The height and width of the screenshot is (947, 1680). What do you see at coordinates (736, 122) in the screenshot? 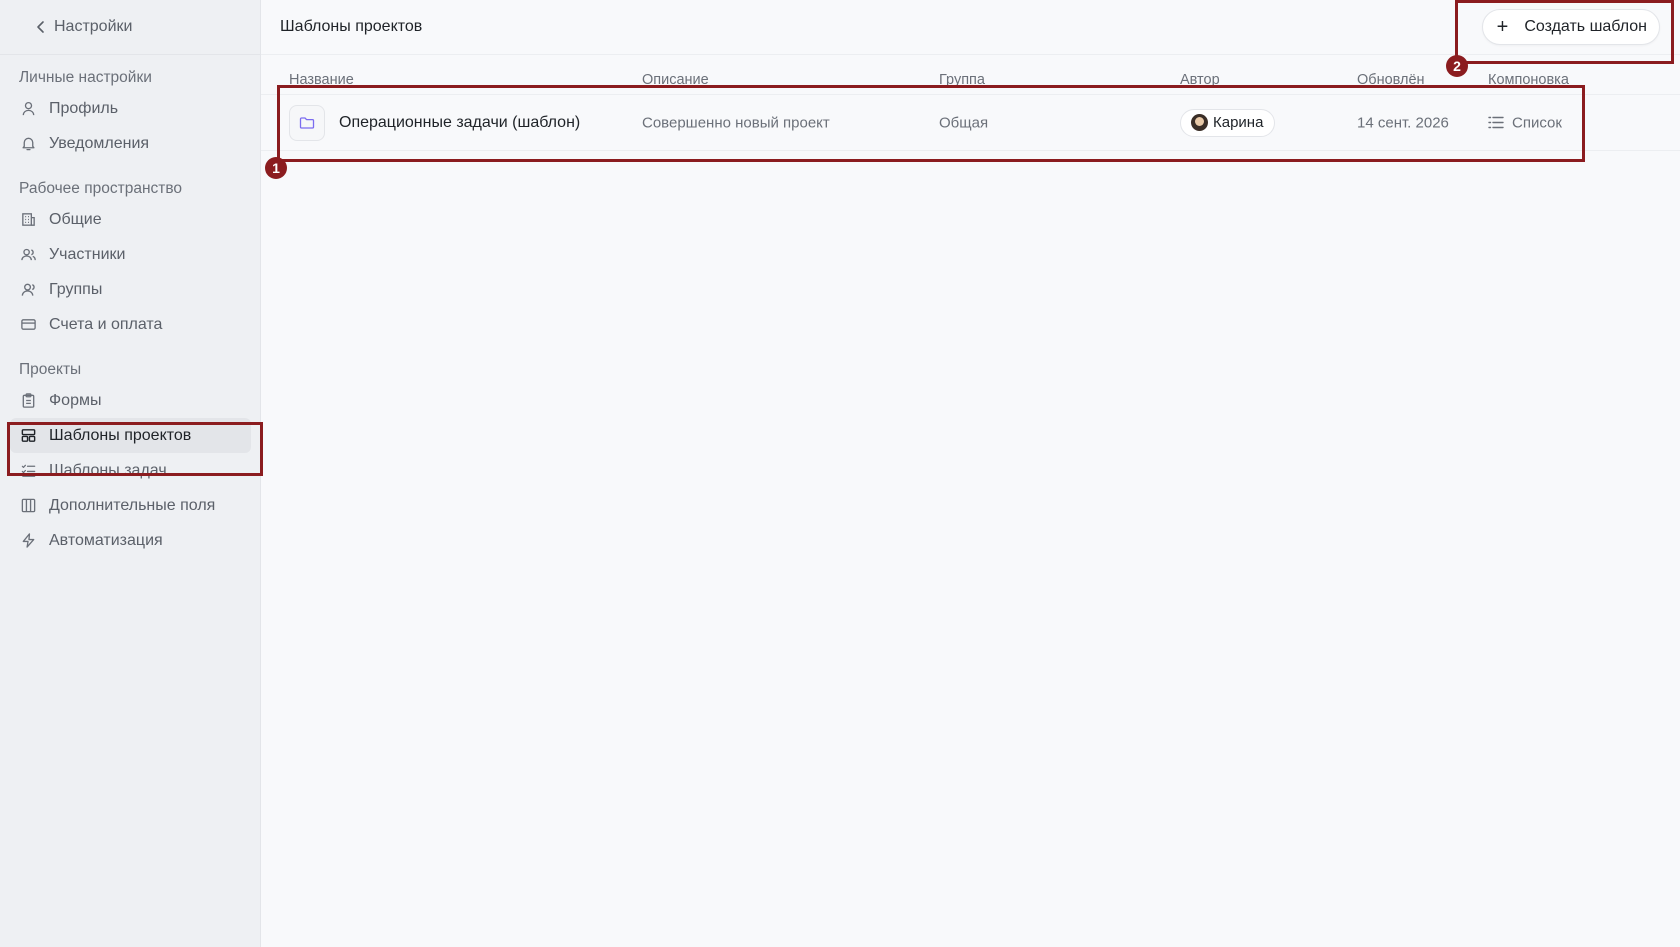
I see `template-description: Совершенно новый проект` at bounding box center [736, 122].